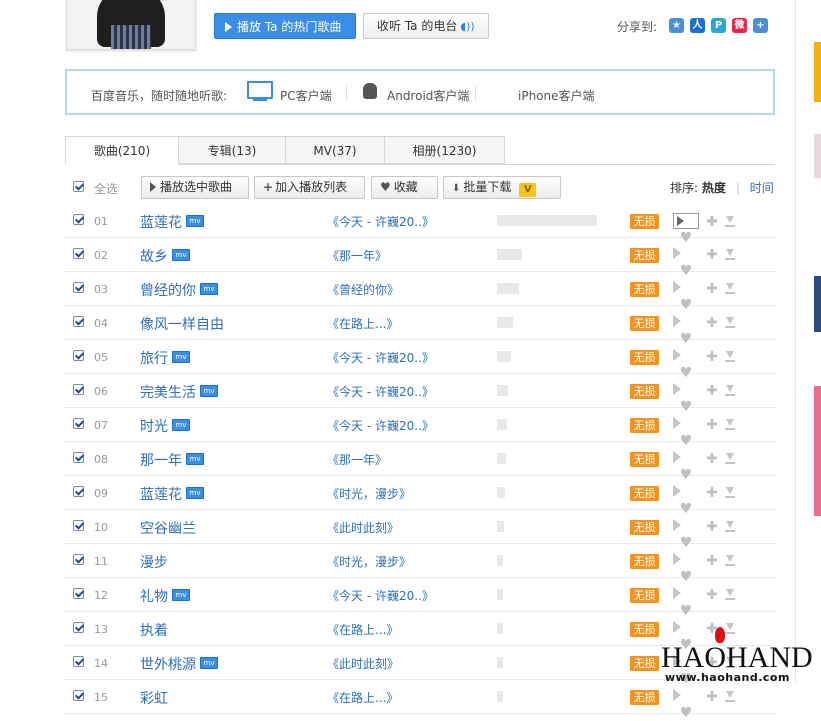 The height and width of the screenshot is (721, 821). What do you see at coordinates (335, 150) in the screenshot?
I see `tab-mv: MV(37)` at bounding box center [335, 150].